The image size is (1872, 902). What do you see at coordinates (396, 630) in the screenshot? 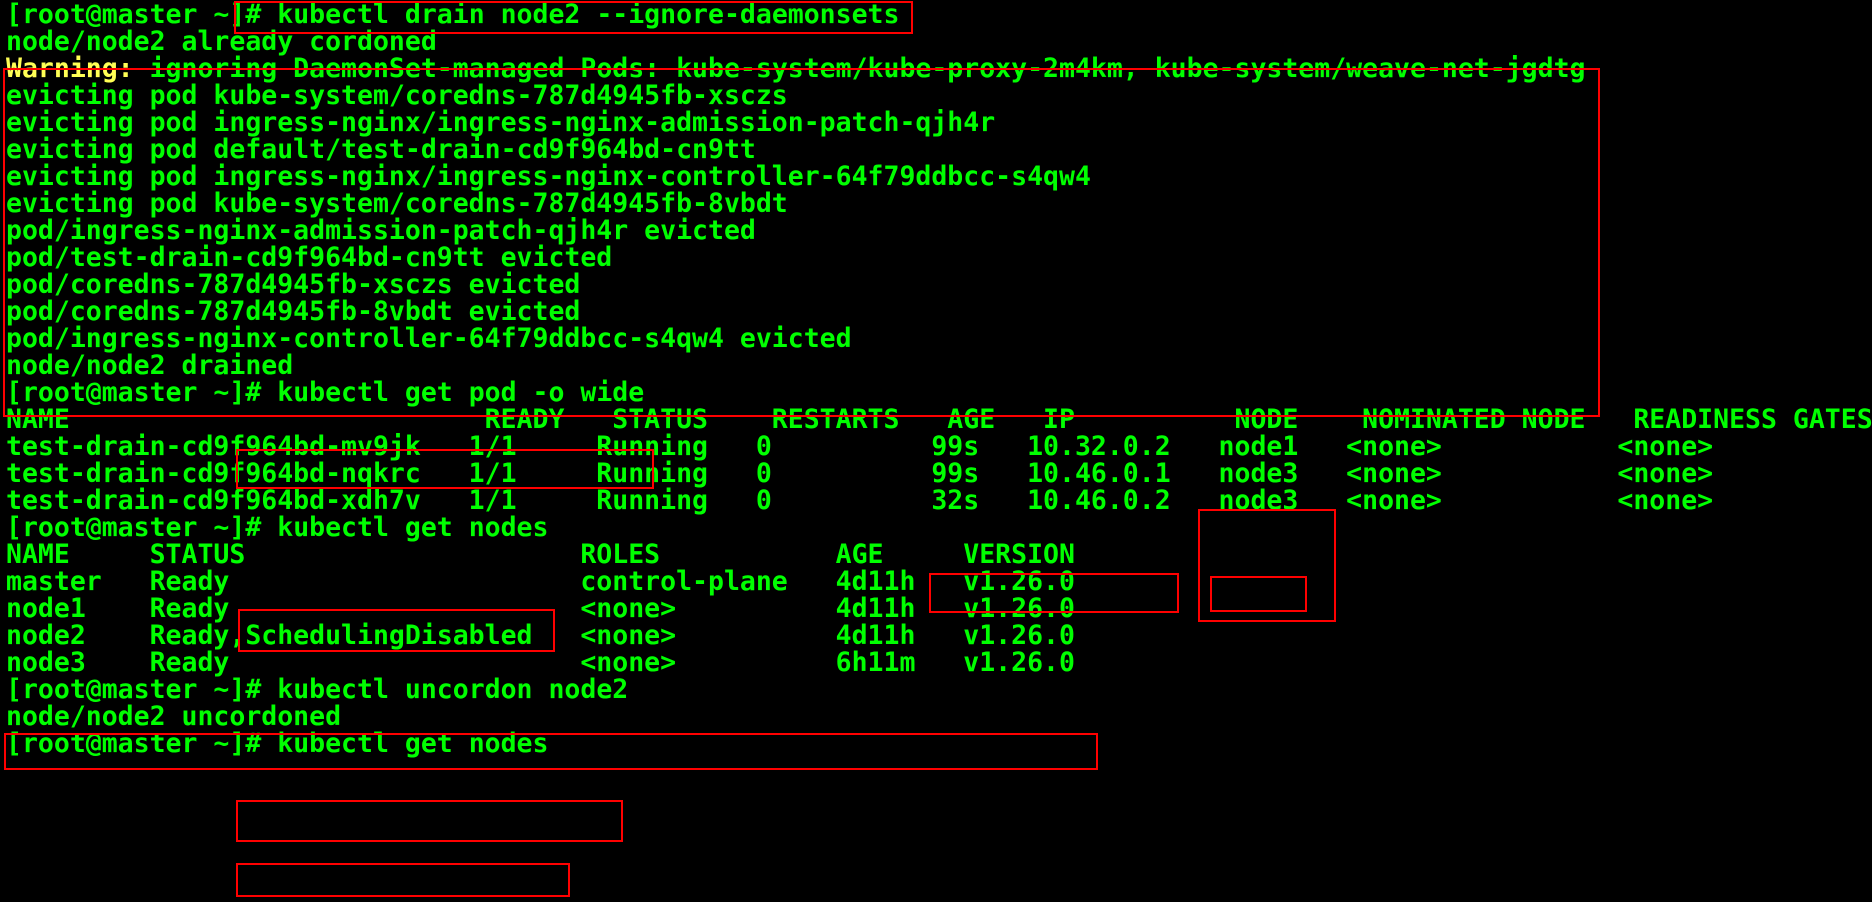
I see `highlight-box-get-nodes-command` at bounding box center [396, 630].